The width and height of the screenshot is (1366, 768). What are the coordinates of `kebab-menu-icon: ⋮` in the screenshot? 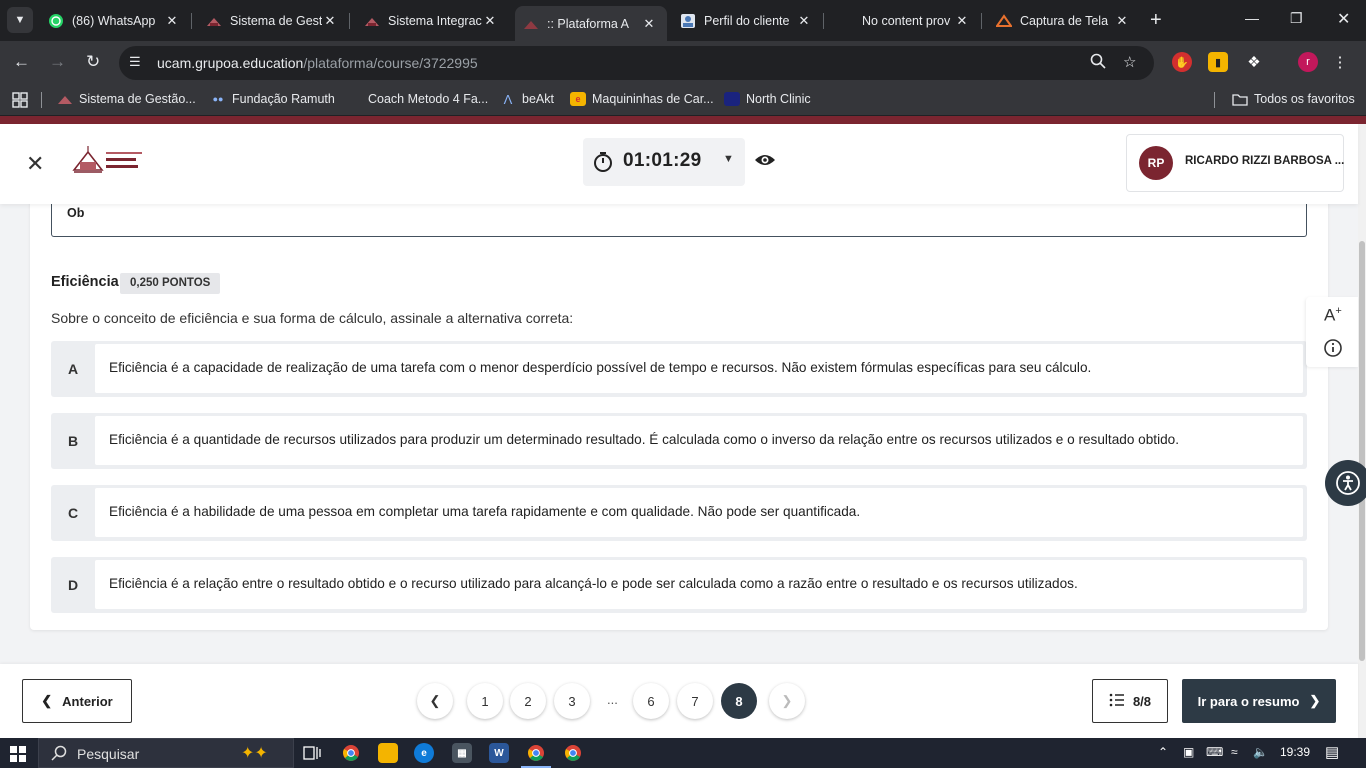 It's located at (1340, 62).